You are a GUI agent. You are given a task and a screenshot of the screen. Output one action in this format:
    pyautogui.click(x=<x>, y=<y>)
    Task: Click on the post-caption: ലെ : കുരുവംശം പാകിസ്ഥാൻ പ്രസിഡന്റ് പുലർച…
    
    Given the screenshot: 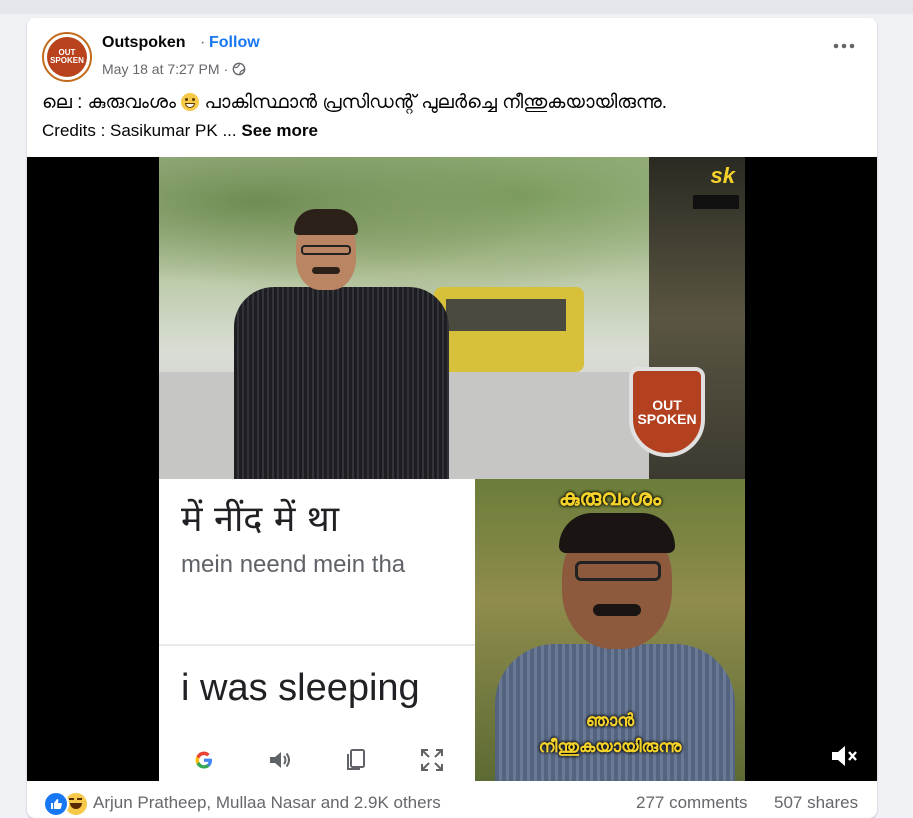 What is the action you would take?
    pyautogui.click(x=354, y=103)
    